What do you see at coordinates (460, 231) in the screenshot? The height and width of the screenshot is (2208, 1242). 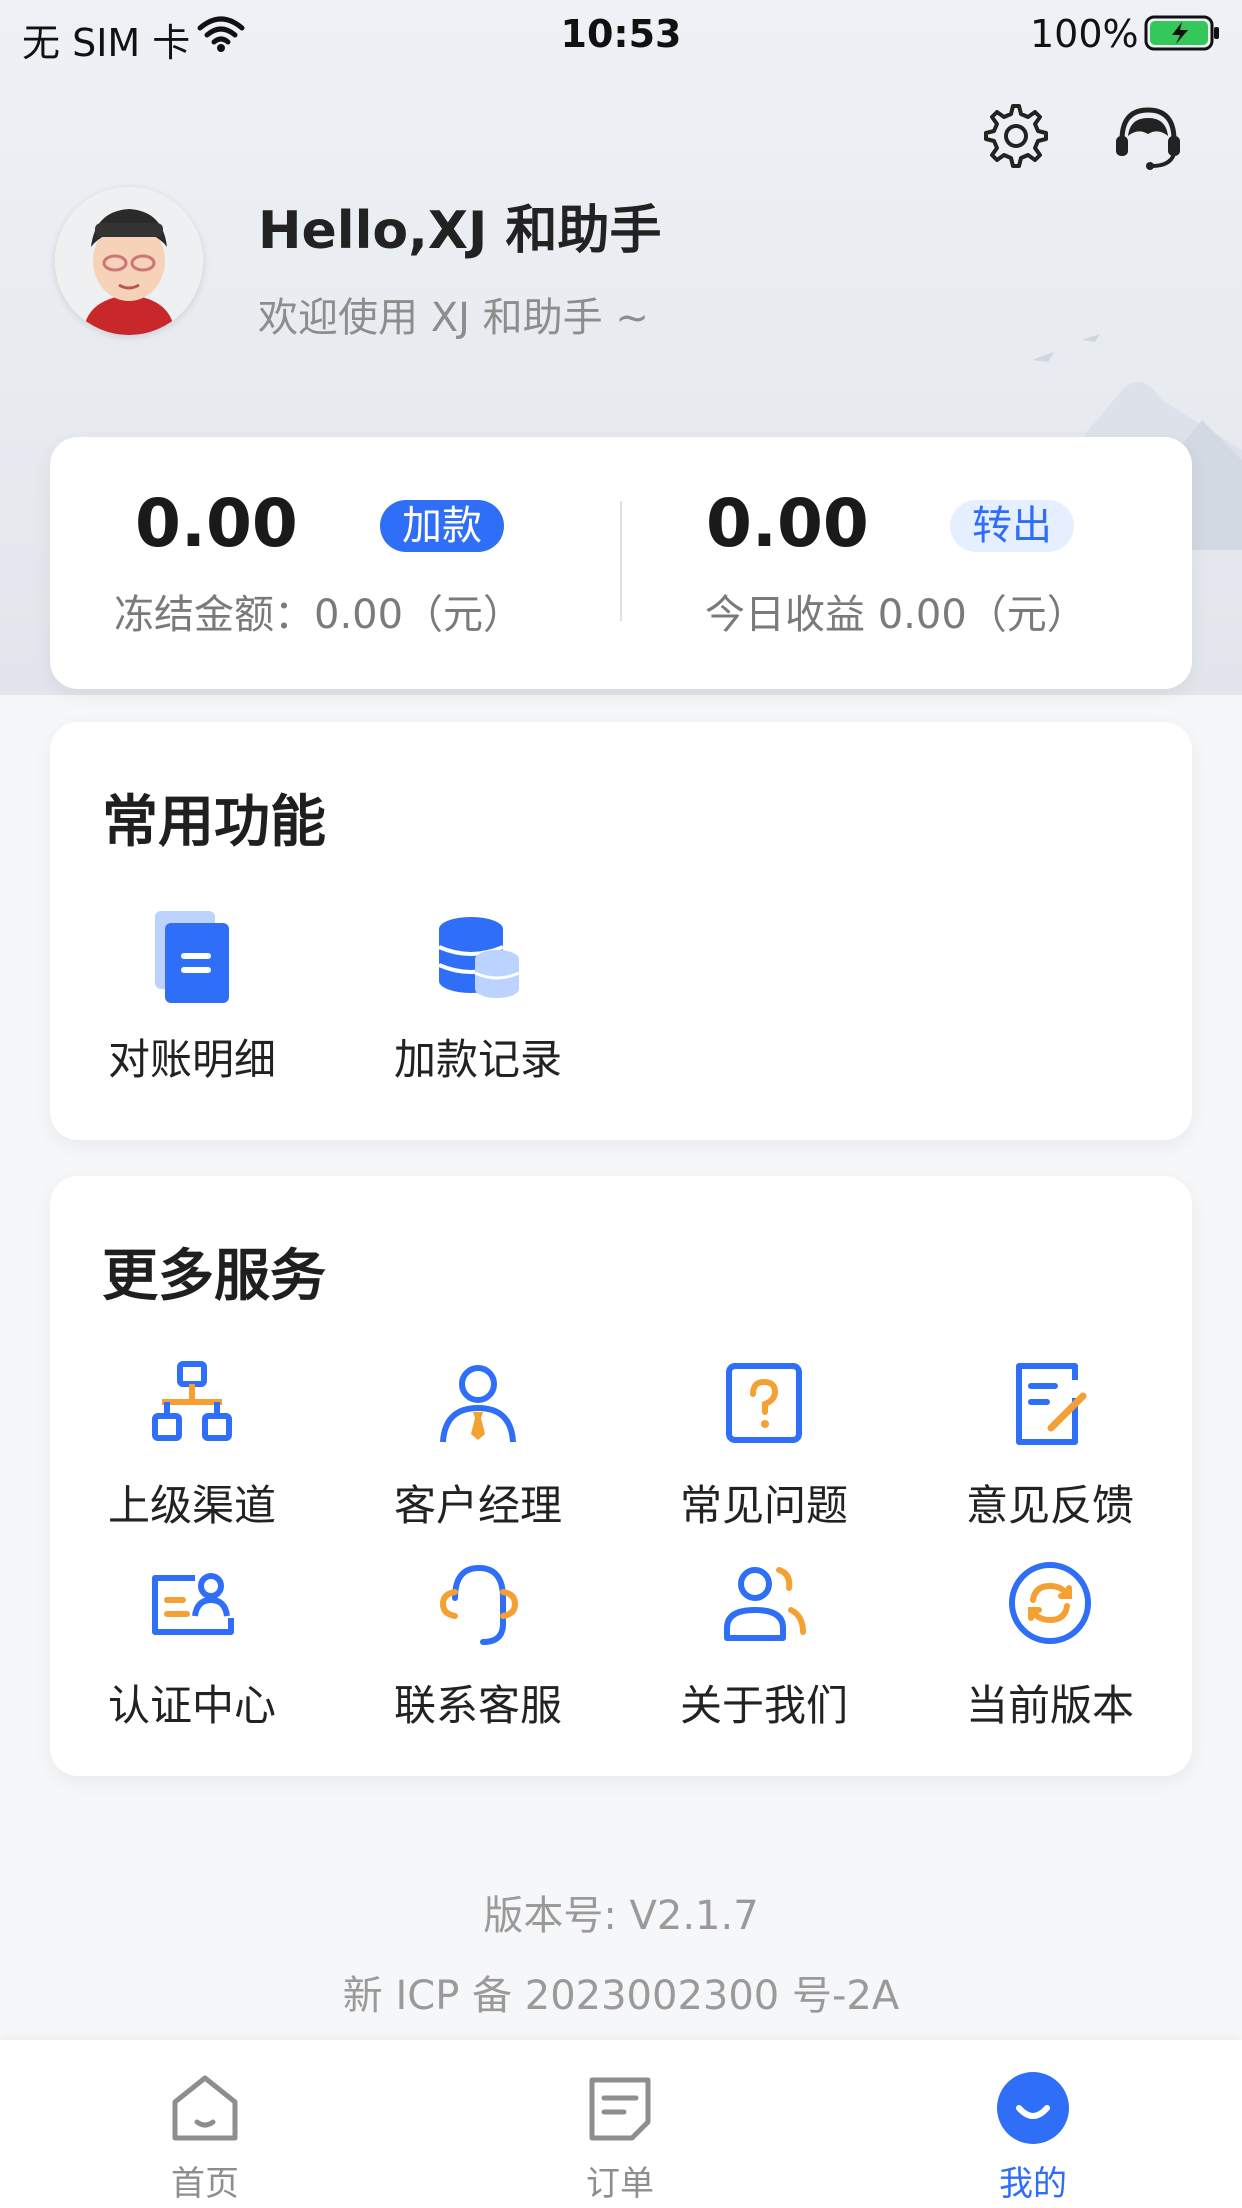 I see `greeting-title: Hello,XJ 和助手` at bounding box center [460, 231].